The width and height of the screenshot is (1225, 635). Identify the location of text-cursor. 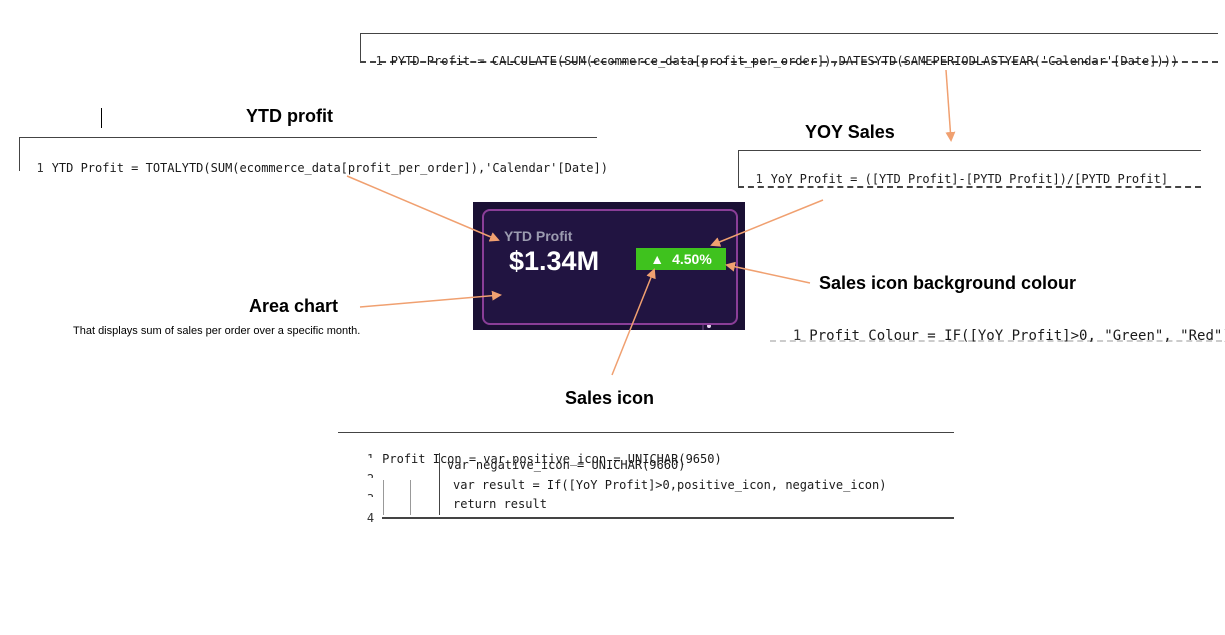
(101, 118).